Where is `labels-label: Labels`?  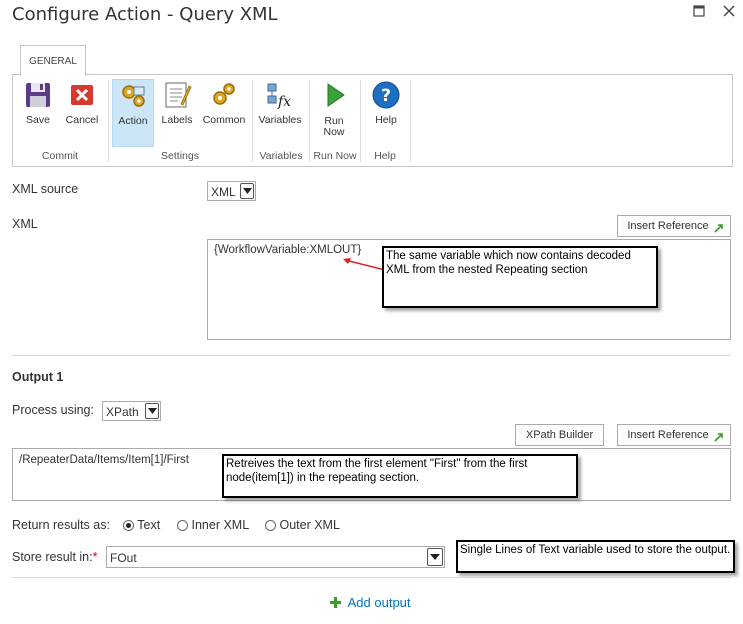
labels-label: Labels is located at coordinates (177, 120).